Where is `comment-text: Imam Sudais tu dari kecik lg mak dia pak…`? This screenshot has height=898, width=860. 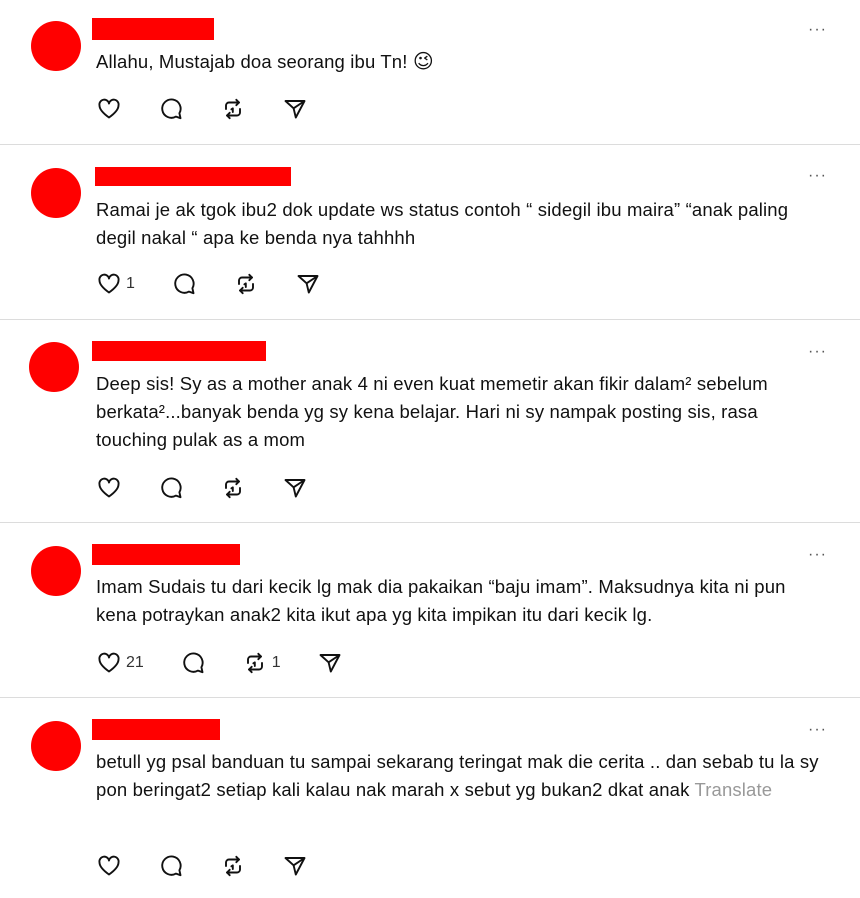
comment-text: Imam Sudais tu dari kecik lg mak dia pak… is located at coordinates (441, 600).